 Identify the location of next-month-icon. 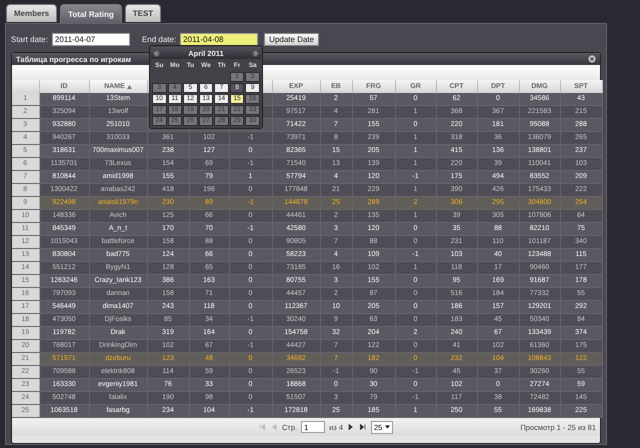
(255, 53).